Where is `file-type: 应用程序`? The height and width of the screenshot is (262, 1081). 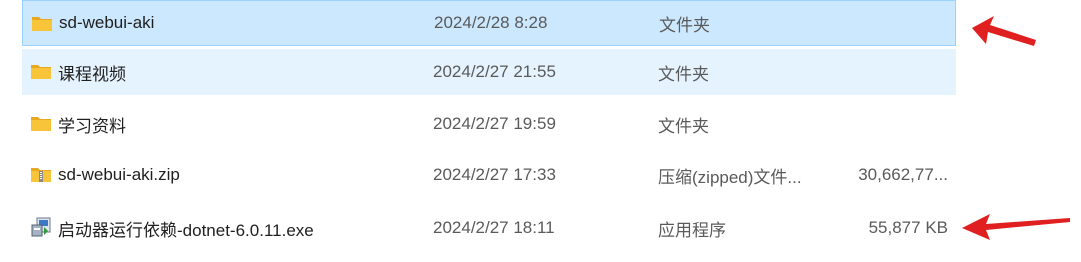 file-type: 应用程序 is located at coordinates (692, 230).